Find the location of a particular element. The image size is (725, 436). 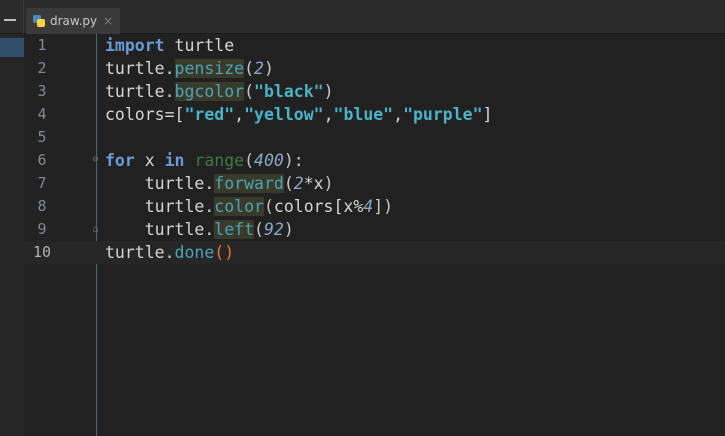

line-number: 4 is located at coordinates (42, 114).